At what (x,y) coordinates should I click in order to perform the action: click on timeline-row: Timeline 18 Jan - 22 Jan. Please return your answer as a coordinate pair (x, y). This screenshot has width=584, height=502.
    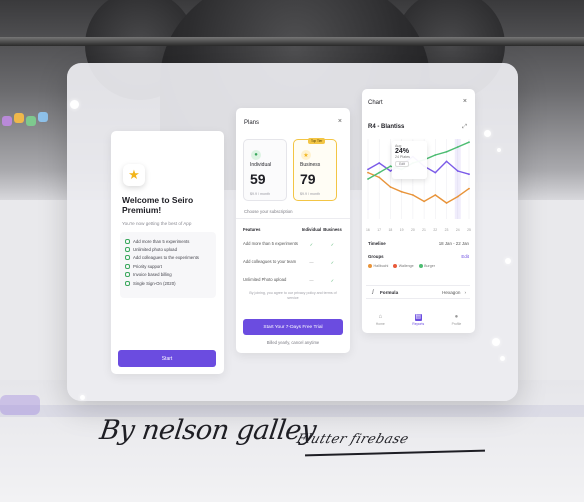
    Looking at the image, I should click on (418, 243).